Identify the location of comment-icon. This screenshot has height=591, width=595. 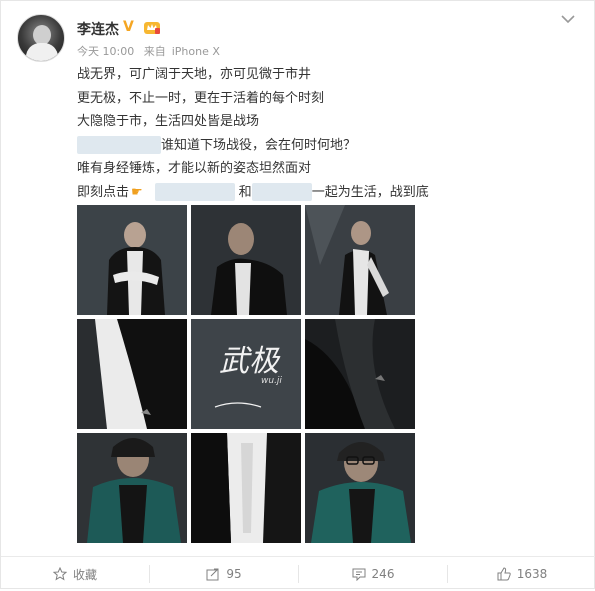
(359, 574).